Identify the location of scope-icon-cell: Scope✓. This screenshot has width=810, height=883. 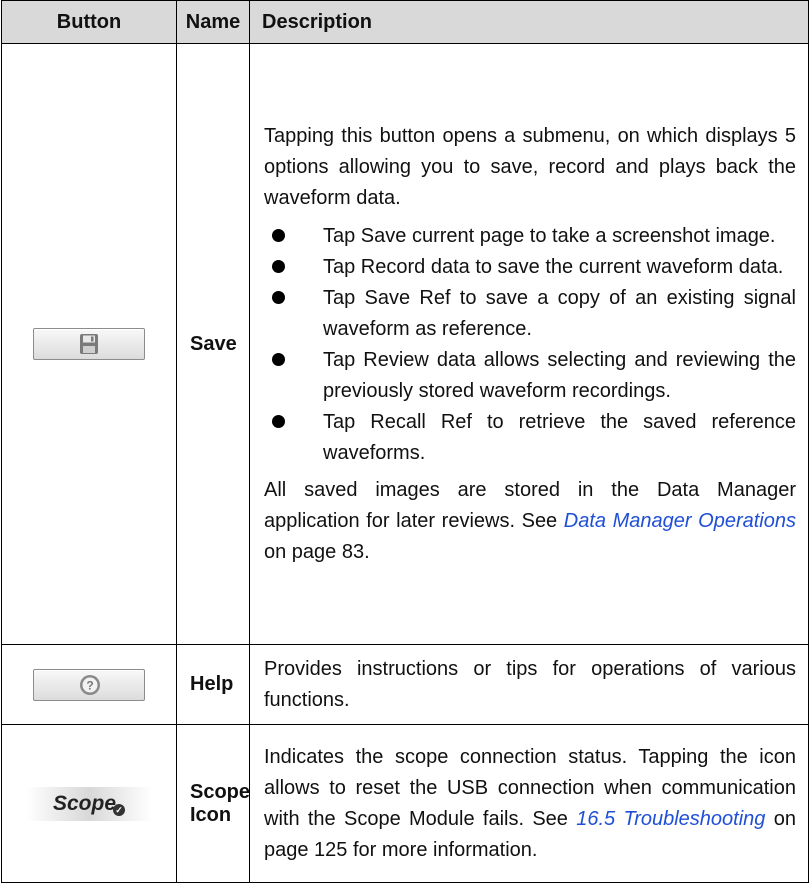
(89, 803).